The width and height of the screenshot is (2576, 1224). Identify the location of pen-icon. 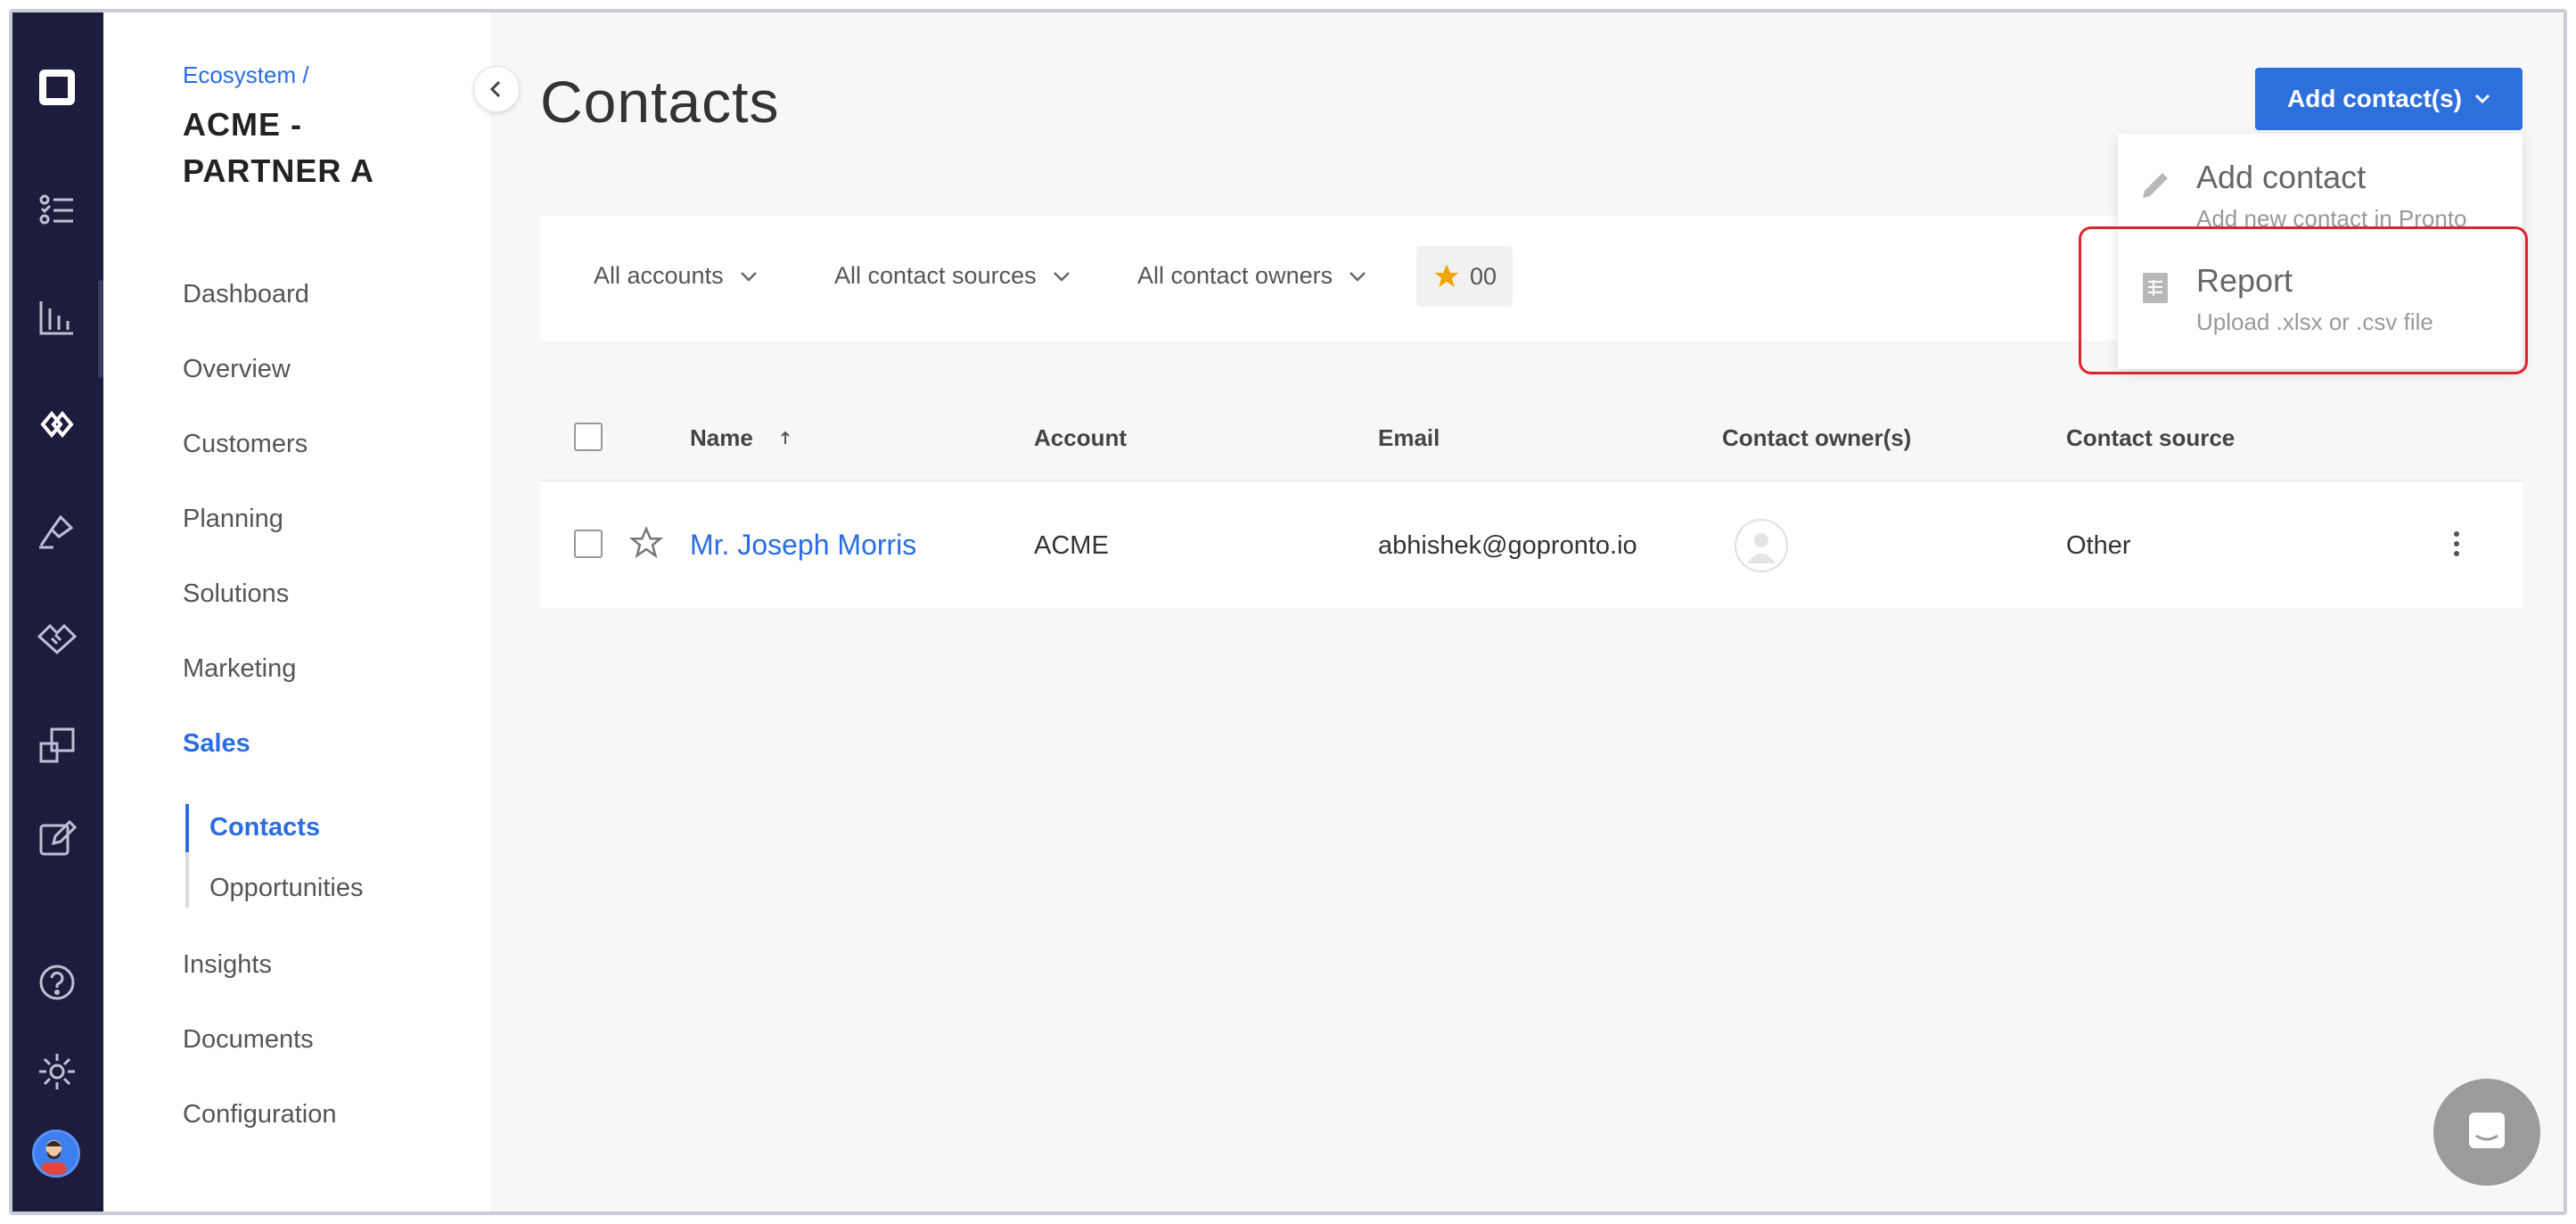
(57, 531).